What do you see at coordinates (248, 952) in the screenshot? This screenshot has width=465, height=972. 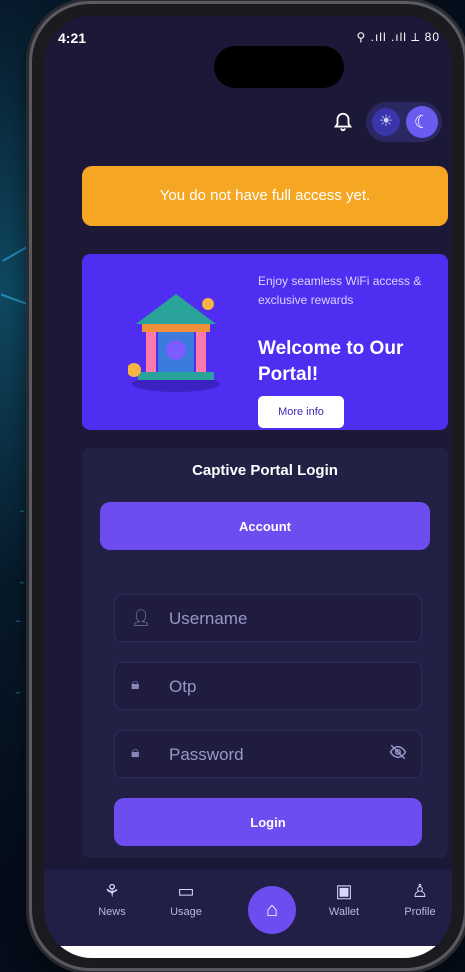 I see `system-nav-bar: ■ ◉ ◀` at bounding box center [248, 952].